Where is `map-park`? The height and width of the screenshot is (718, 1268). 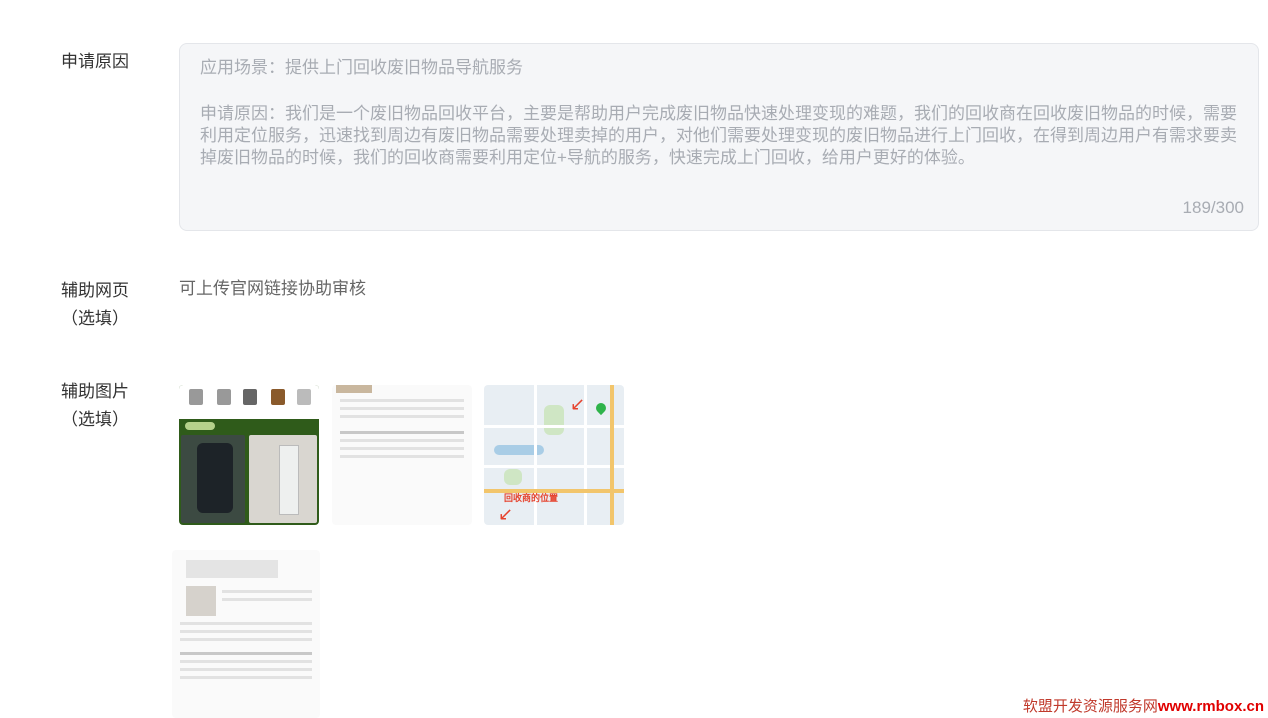
map-park is located at coordinates (554, 420).